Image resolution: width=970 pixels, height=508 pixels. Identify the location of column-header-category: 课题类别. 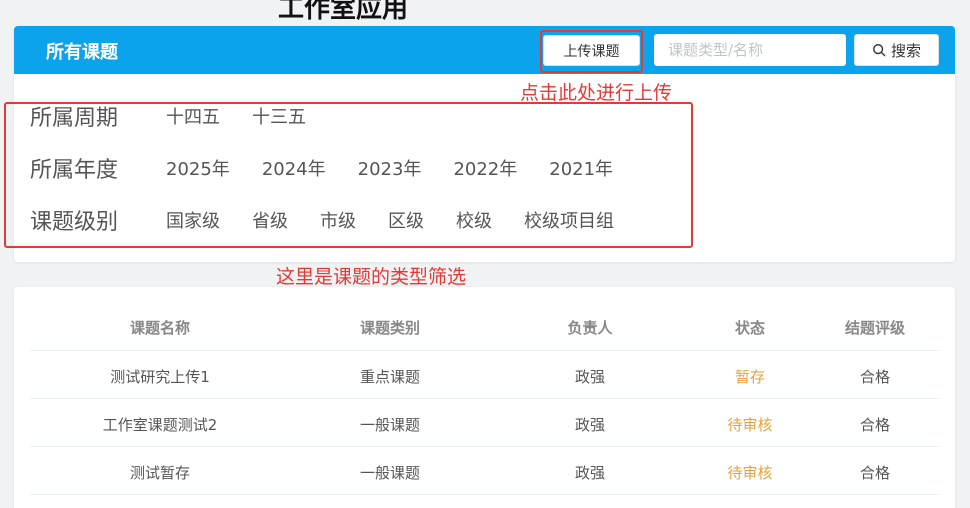
(390, 328).